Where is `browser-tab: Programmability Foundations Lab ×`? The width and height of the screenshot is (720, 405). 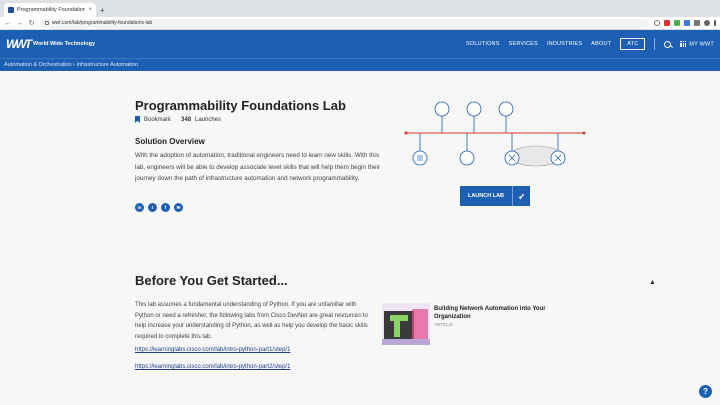 browser-tab: Programmability Foundations Lab × is located at coordinates (50, 10).